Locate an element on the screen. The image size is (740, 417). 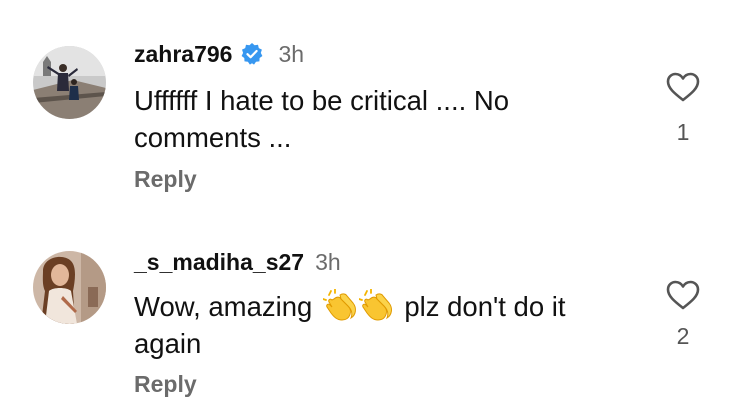
username: zahra796 is located at coordinates (183, 54).